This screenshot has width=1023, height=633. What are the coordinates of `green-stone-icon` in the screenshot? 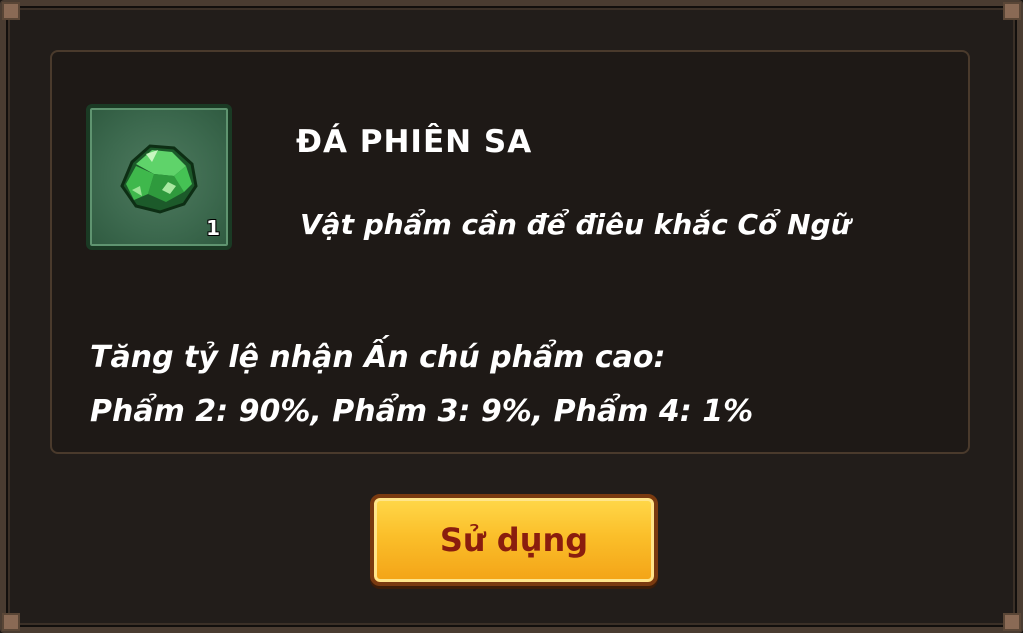 It's located at (159, 179).